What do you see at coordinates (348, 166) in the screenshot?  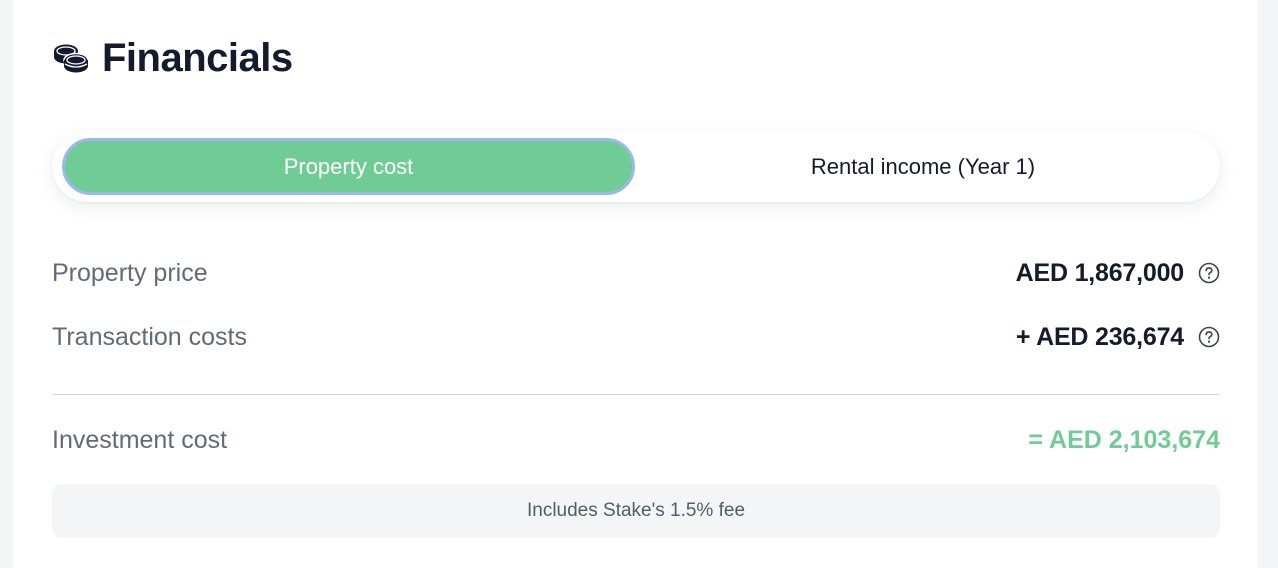 I see `tab-property-cost: Property cost` at bounding box center [348, 166].